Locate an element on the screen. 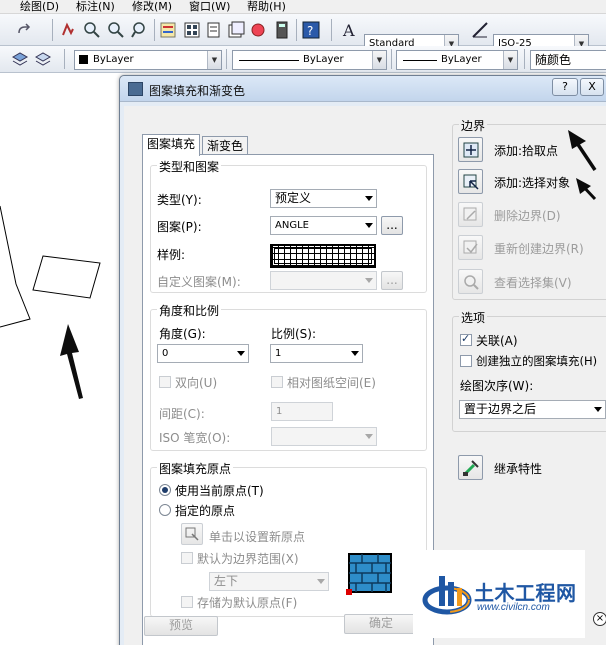 This screenshot has width=606, height=645. site-watermark: 土木工程网 www.civilcn.com is located at coordinates (499, 594).